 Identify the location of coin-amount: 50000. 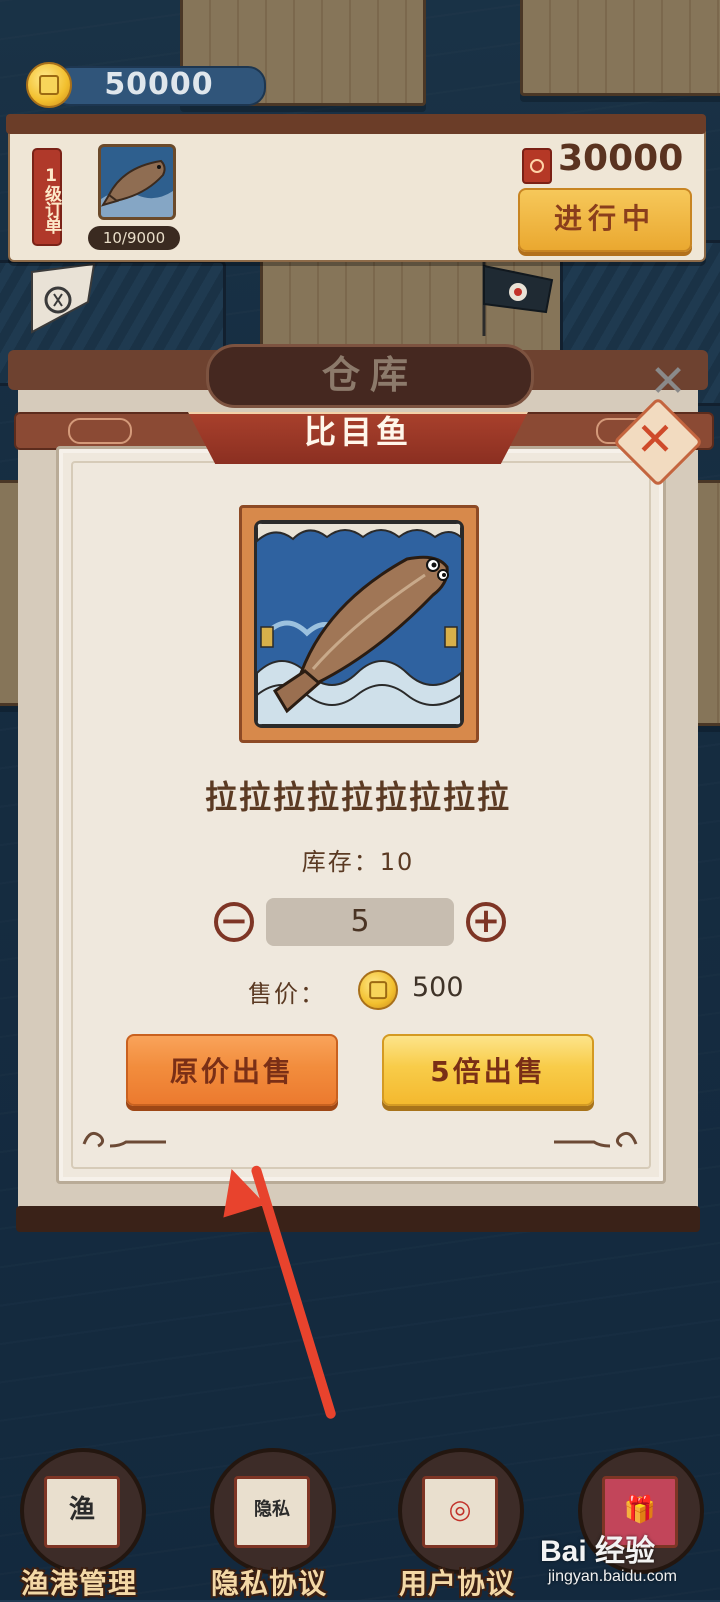
(159, 84).